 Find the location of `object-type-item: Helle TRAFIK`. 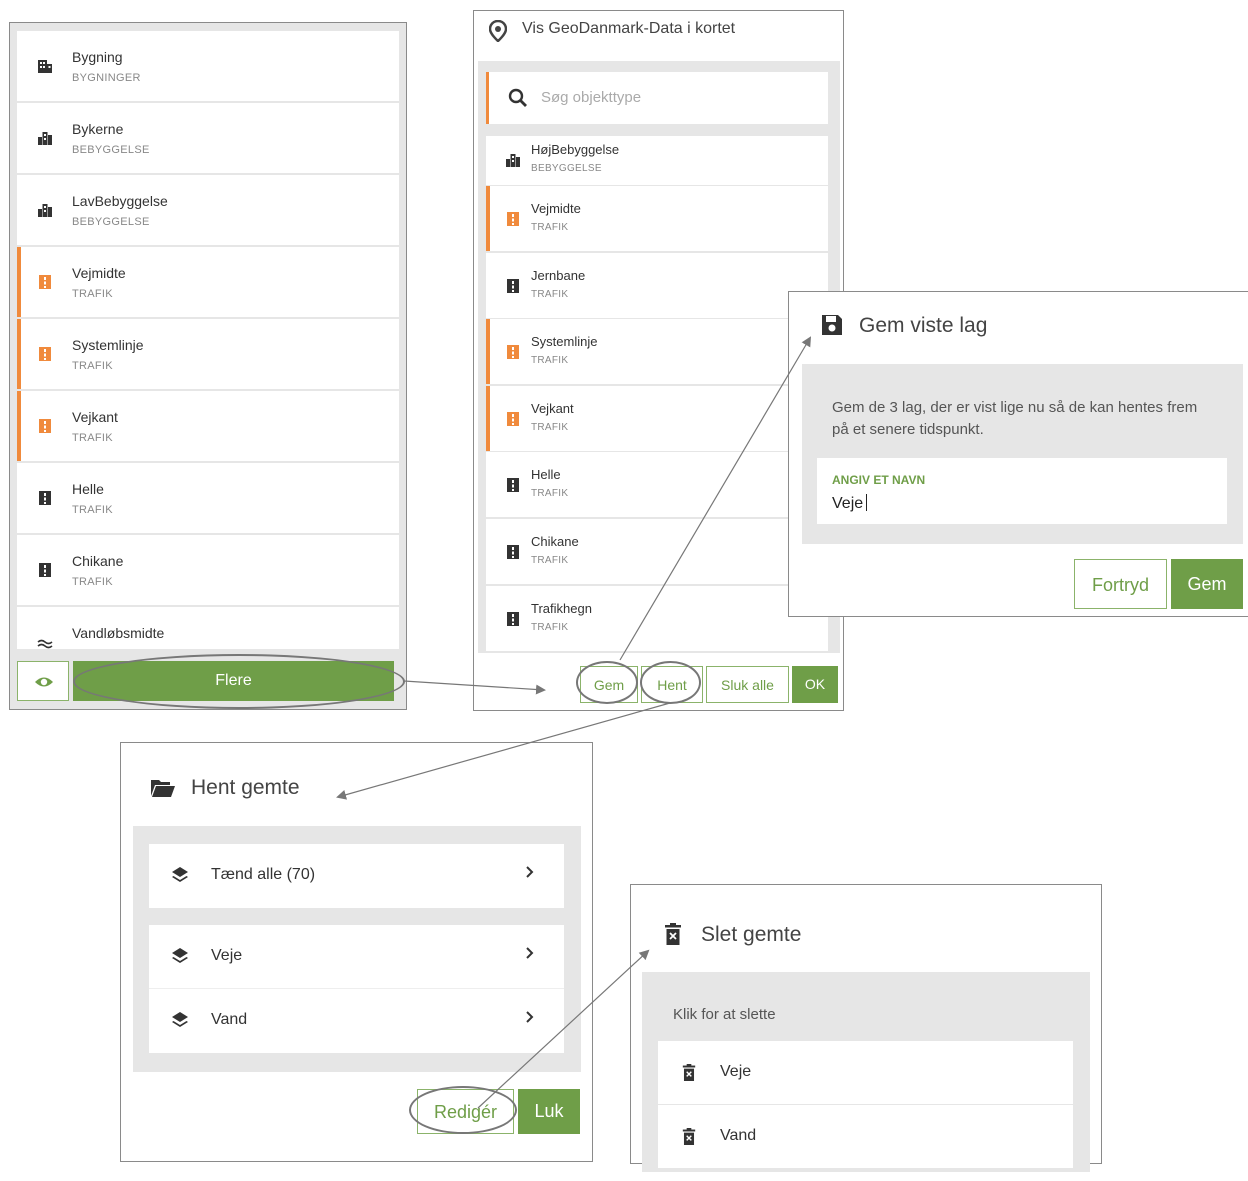

object-type-item: Helle TRAFIK is located at coordinates (657, 484).